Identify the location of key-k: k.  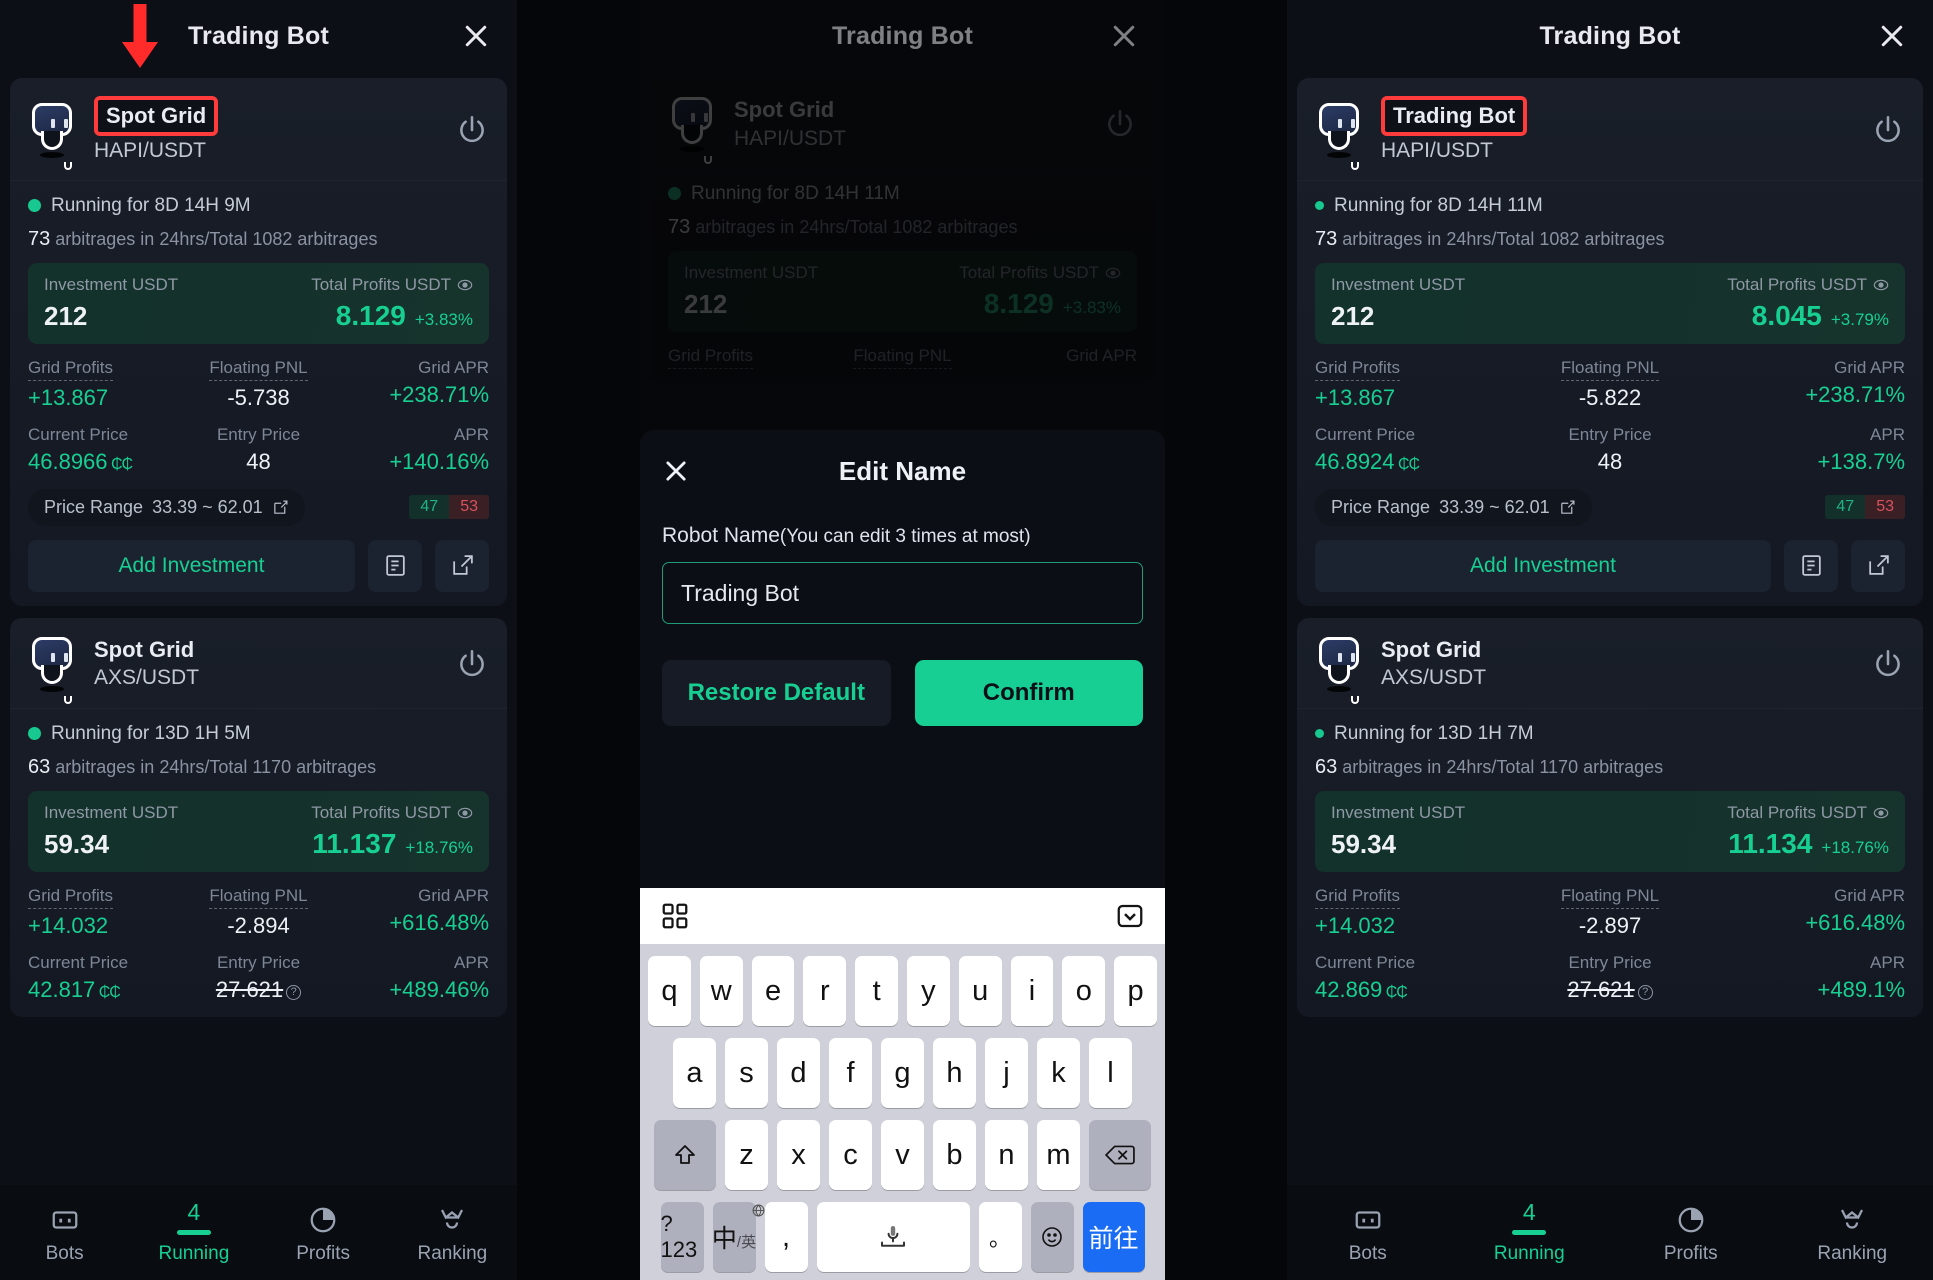
(1058, 1073).